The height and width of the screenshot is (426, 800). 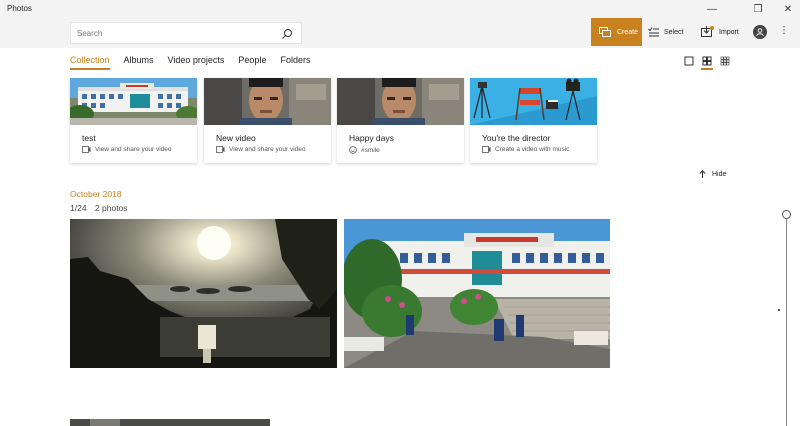 I want to click on photo-count: 2 photos, so click(x=111, y=208).